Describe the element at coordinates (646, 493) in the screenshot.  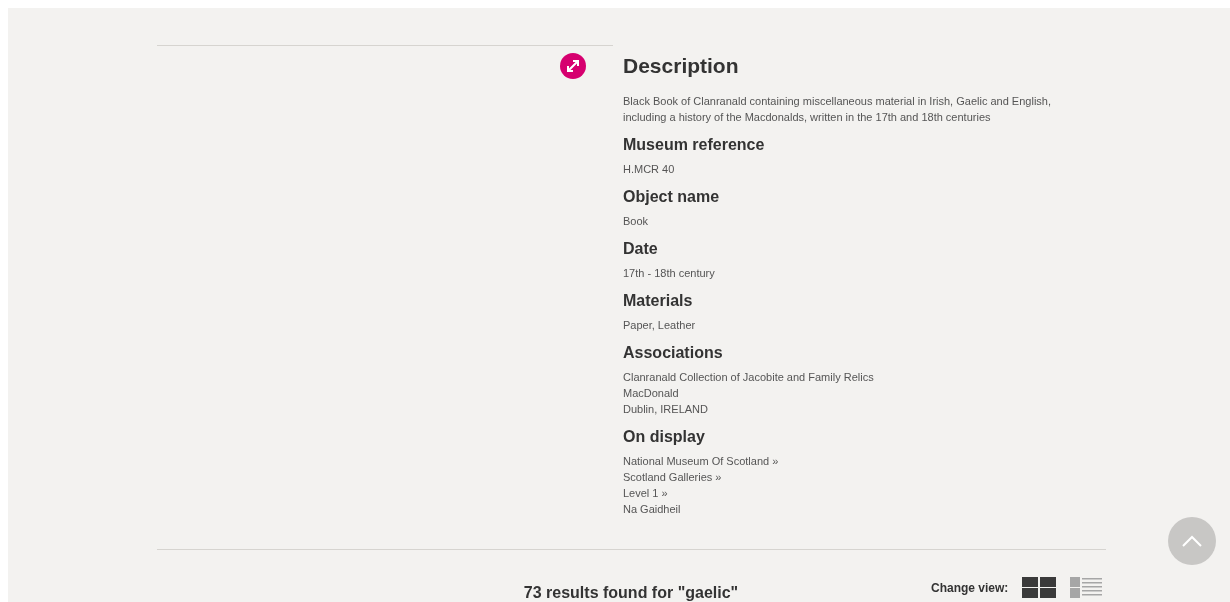
I see `detail-text: Level 1 »` at that location.